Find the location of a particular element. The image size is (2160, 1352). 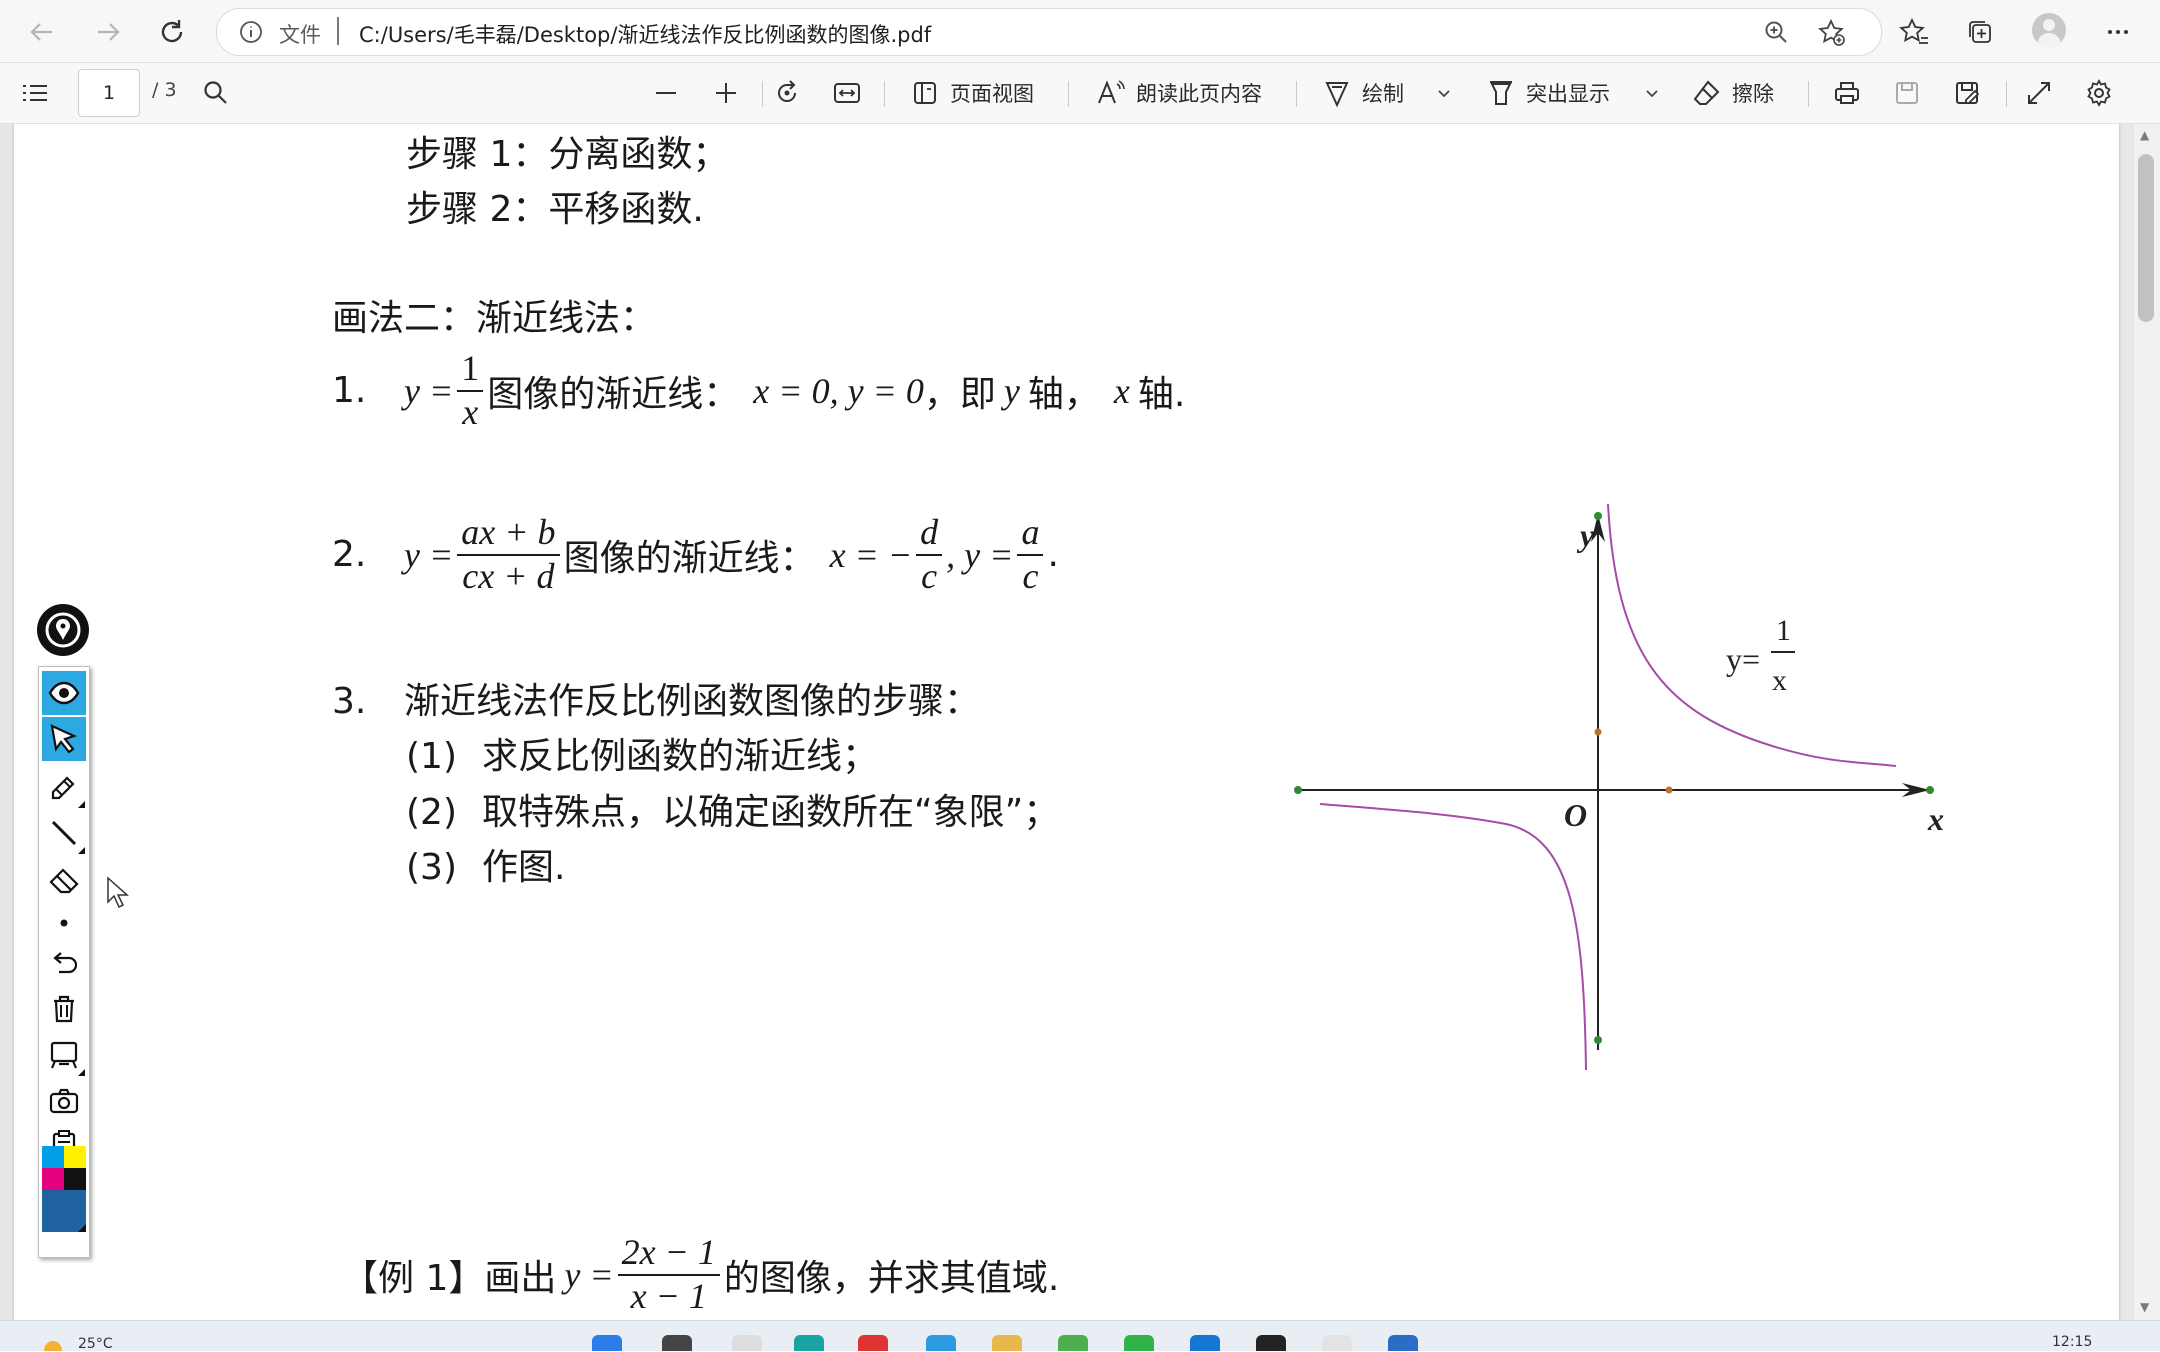

pen-tool-button is located at coordinates (64, 787).